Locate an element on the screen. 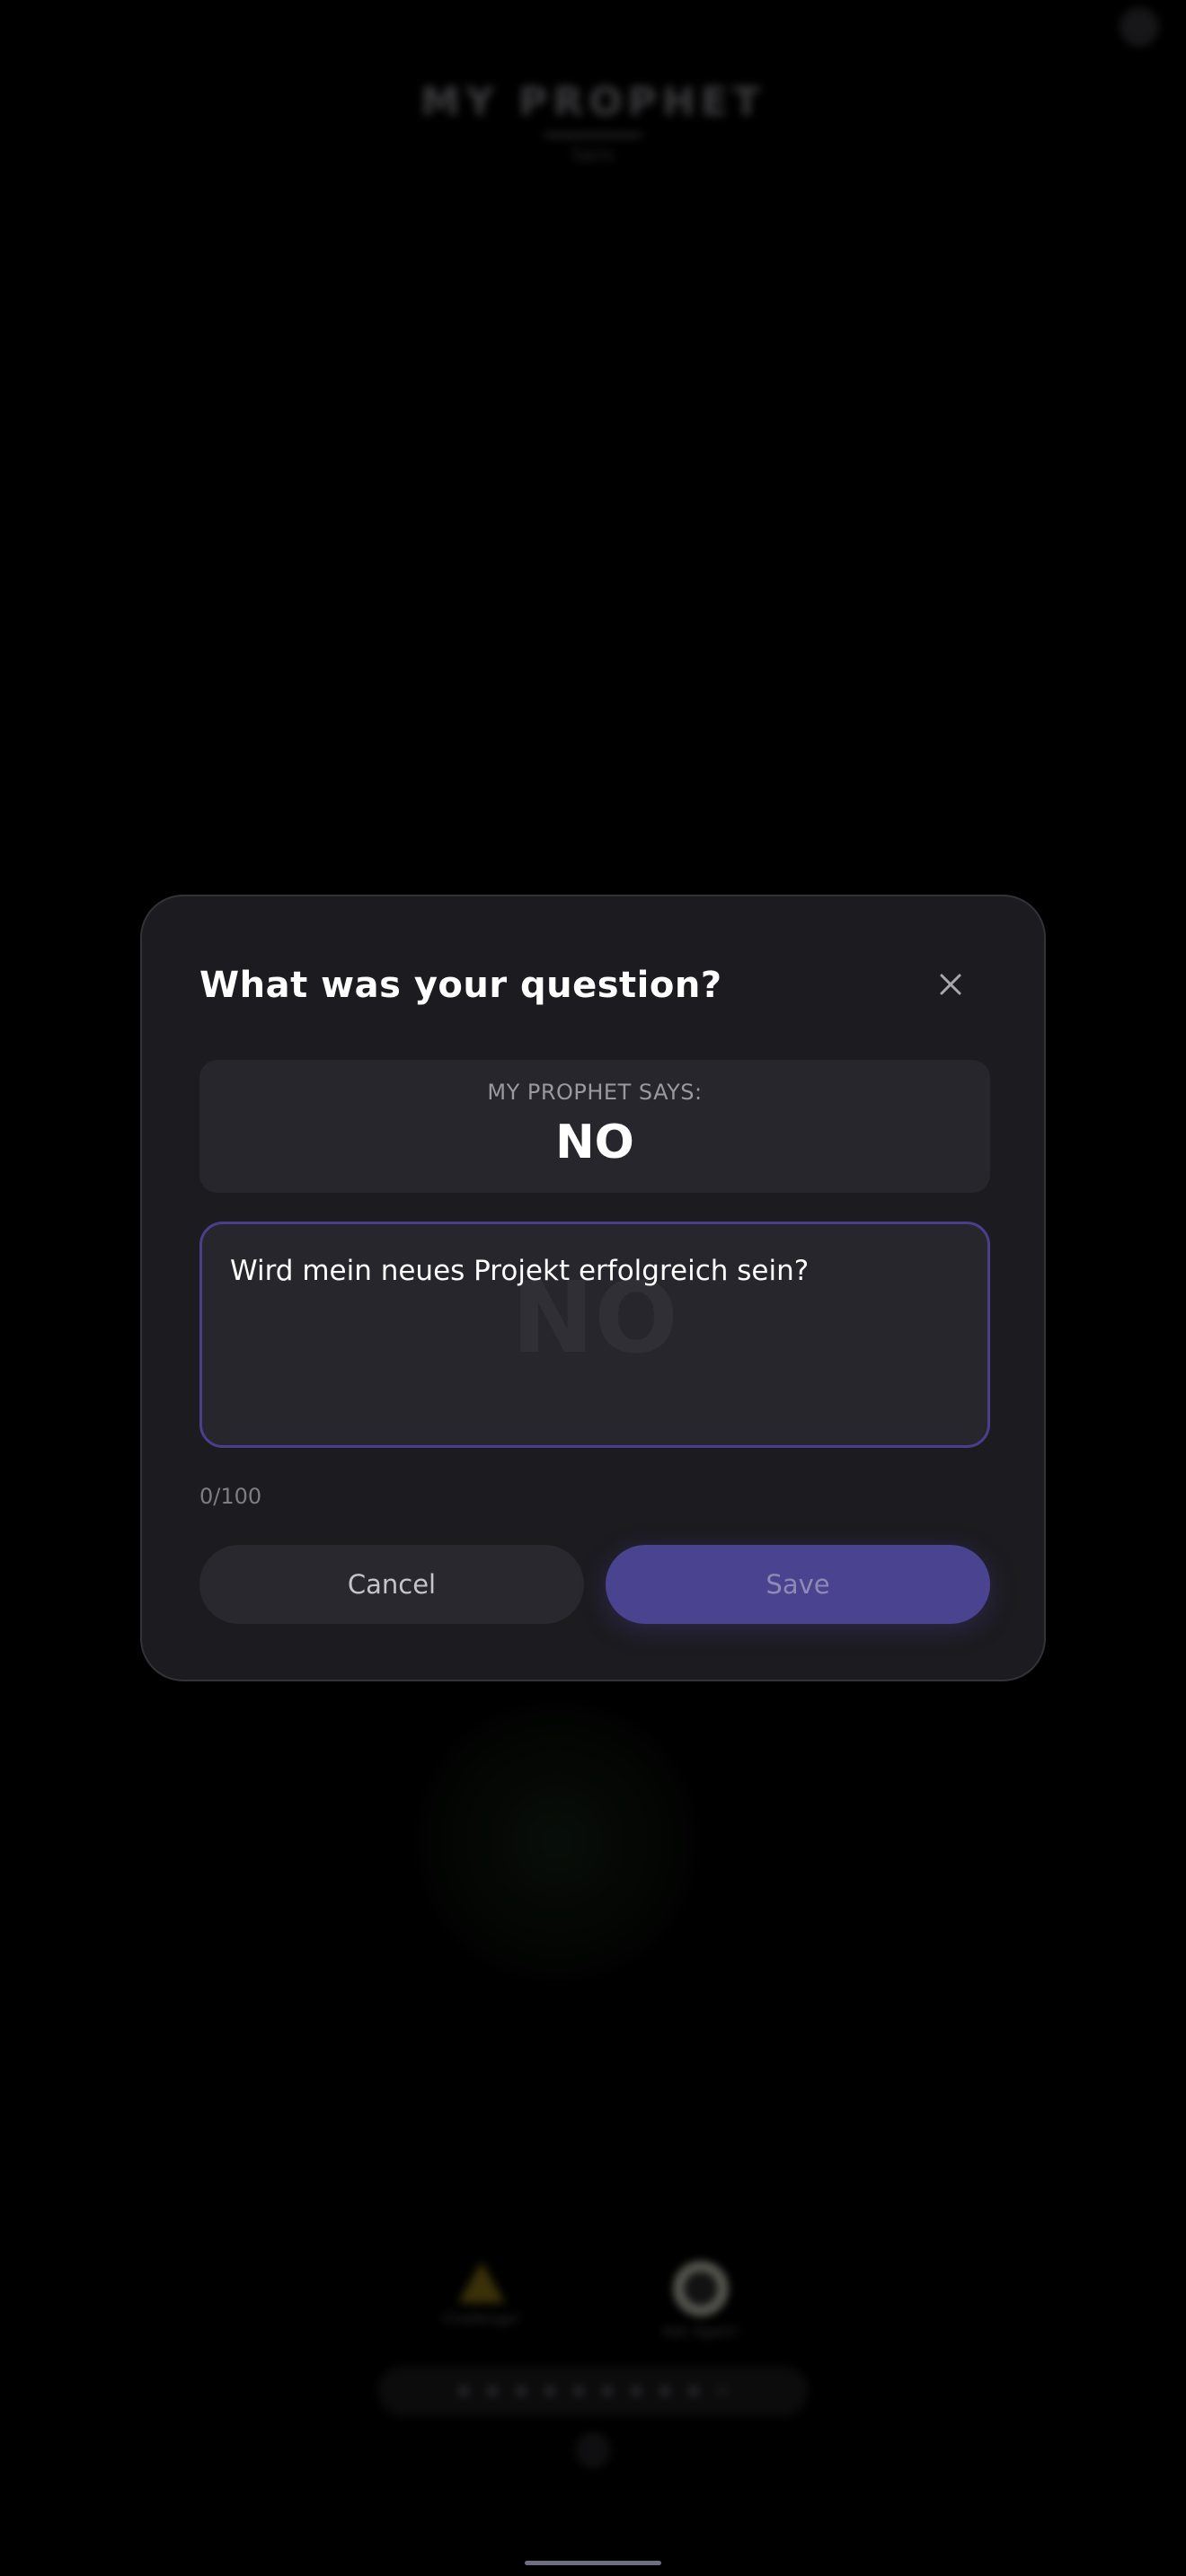 This screenshot has width=1186, height=2576. ask-again-label: Ask Again! is located at coordinates (700, 2331).